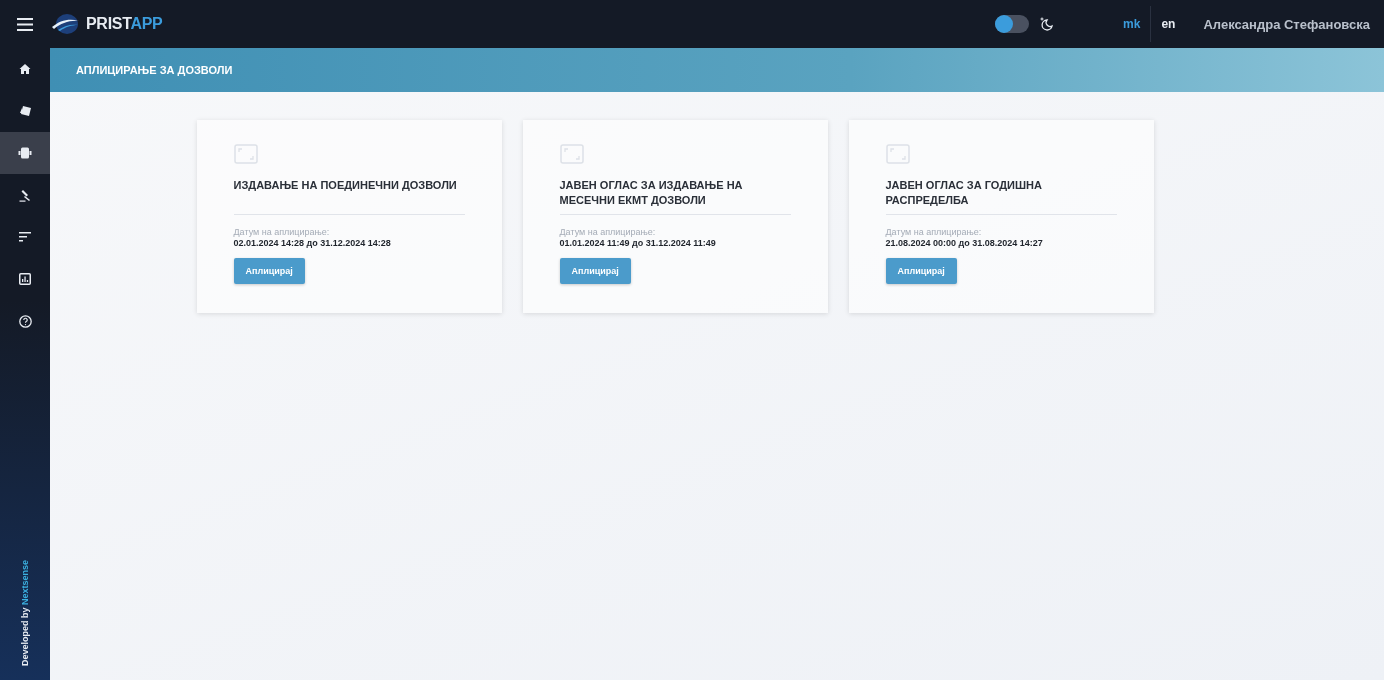 Image resolution: width=1384 pixels, height=680 pixels. Describe the element at coordinates (1046, 24) in the screenshot. I see `moon-icon` at that location.